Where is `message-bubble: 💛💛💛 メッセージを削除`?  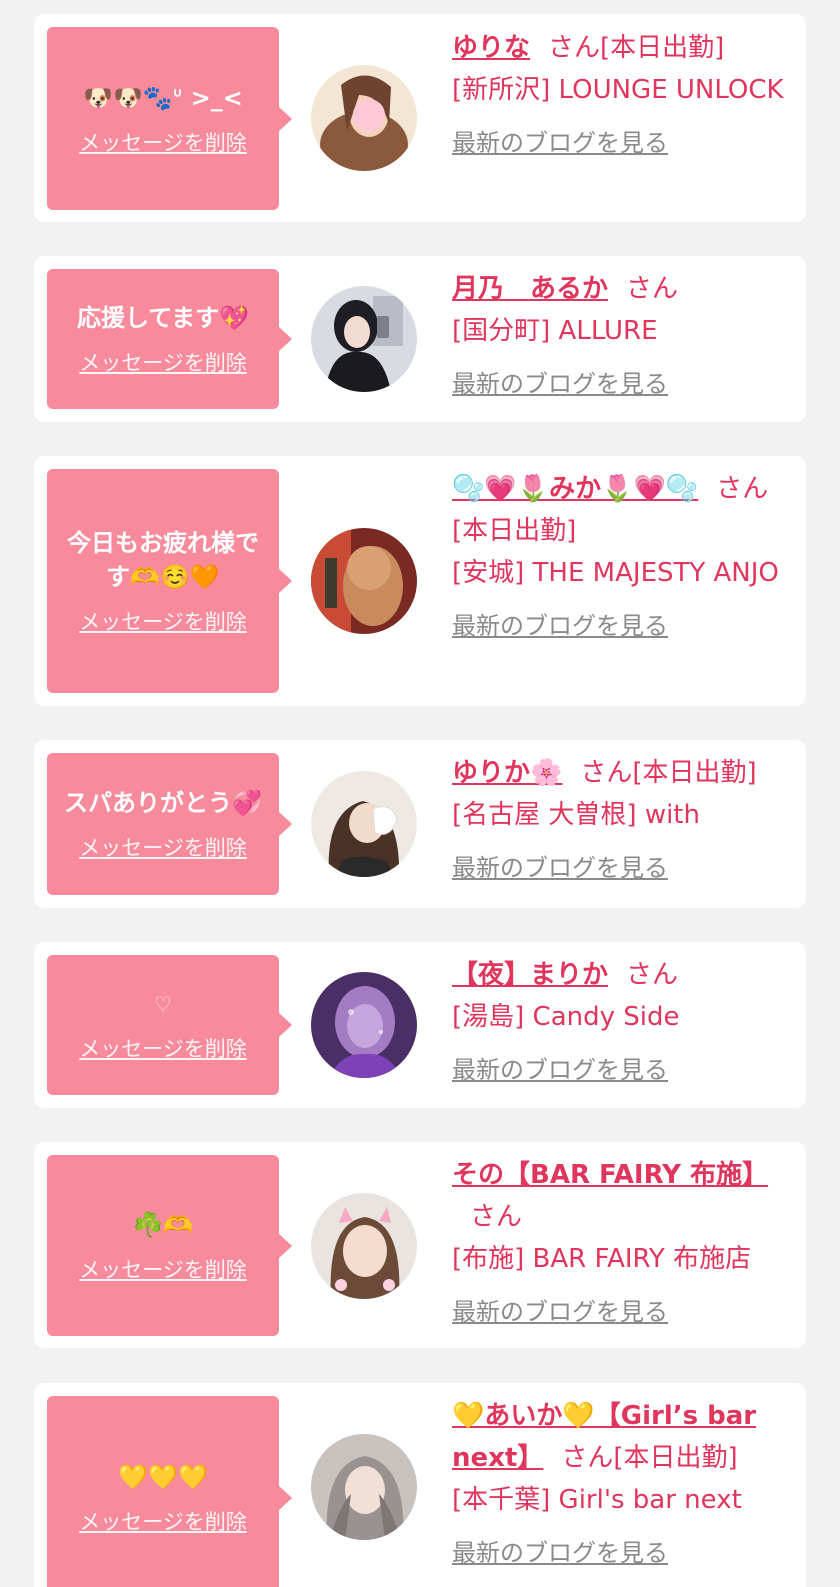 message-bubble: 💛💛💛 メッセージを削除 is located at coordinates (169, 1491).